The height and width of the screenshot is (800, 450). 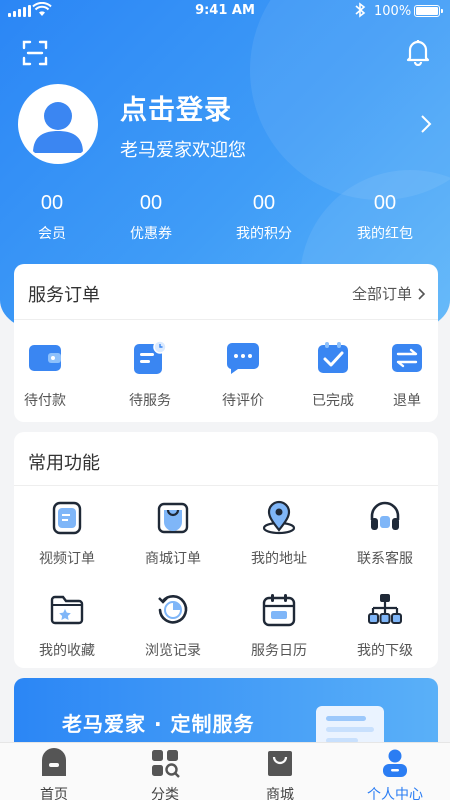 I want to click on order-item-label: 待服务, so click(x=150, y=401).